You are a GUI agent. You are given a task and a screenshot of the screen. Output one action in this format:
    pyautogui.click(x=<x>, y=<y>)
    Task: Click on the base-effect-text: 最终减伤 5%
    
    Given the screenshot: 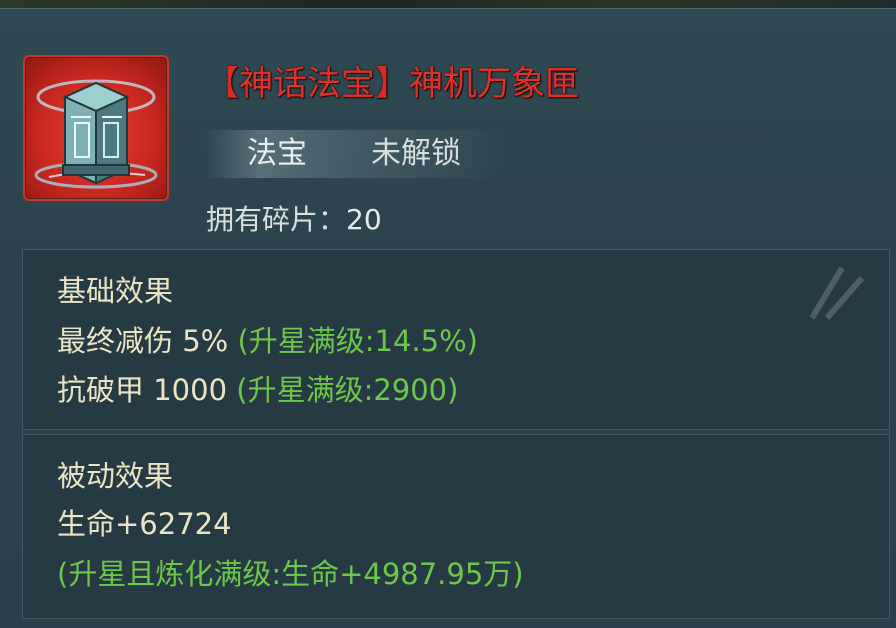 What is the action you would take?
    pyautogui.click(x=143, y=341)
    